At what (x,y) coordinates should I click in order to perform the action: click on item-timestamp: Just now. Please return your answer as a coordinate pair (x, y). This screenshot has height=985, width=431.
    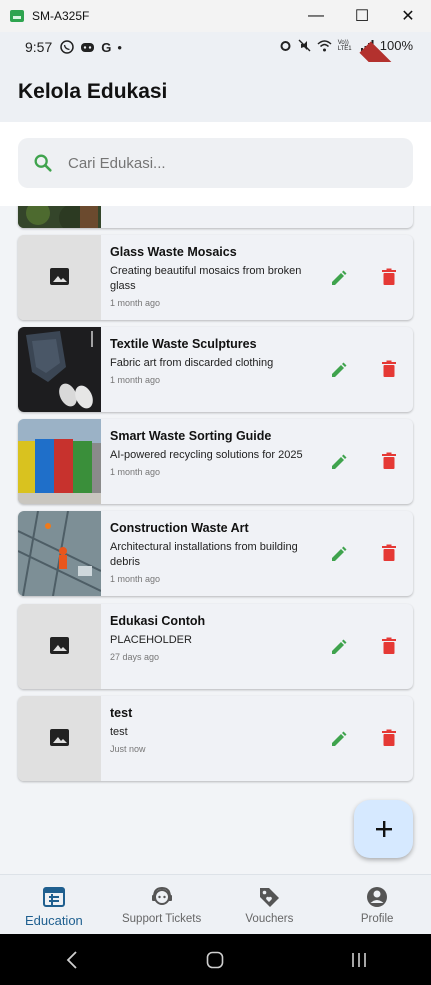
    Looking at the image, I should click on (128, 749).